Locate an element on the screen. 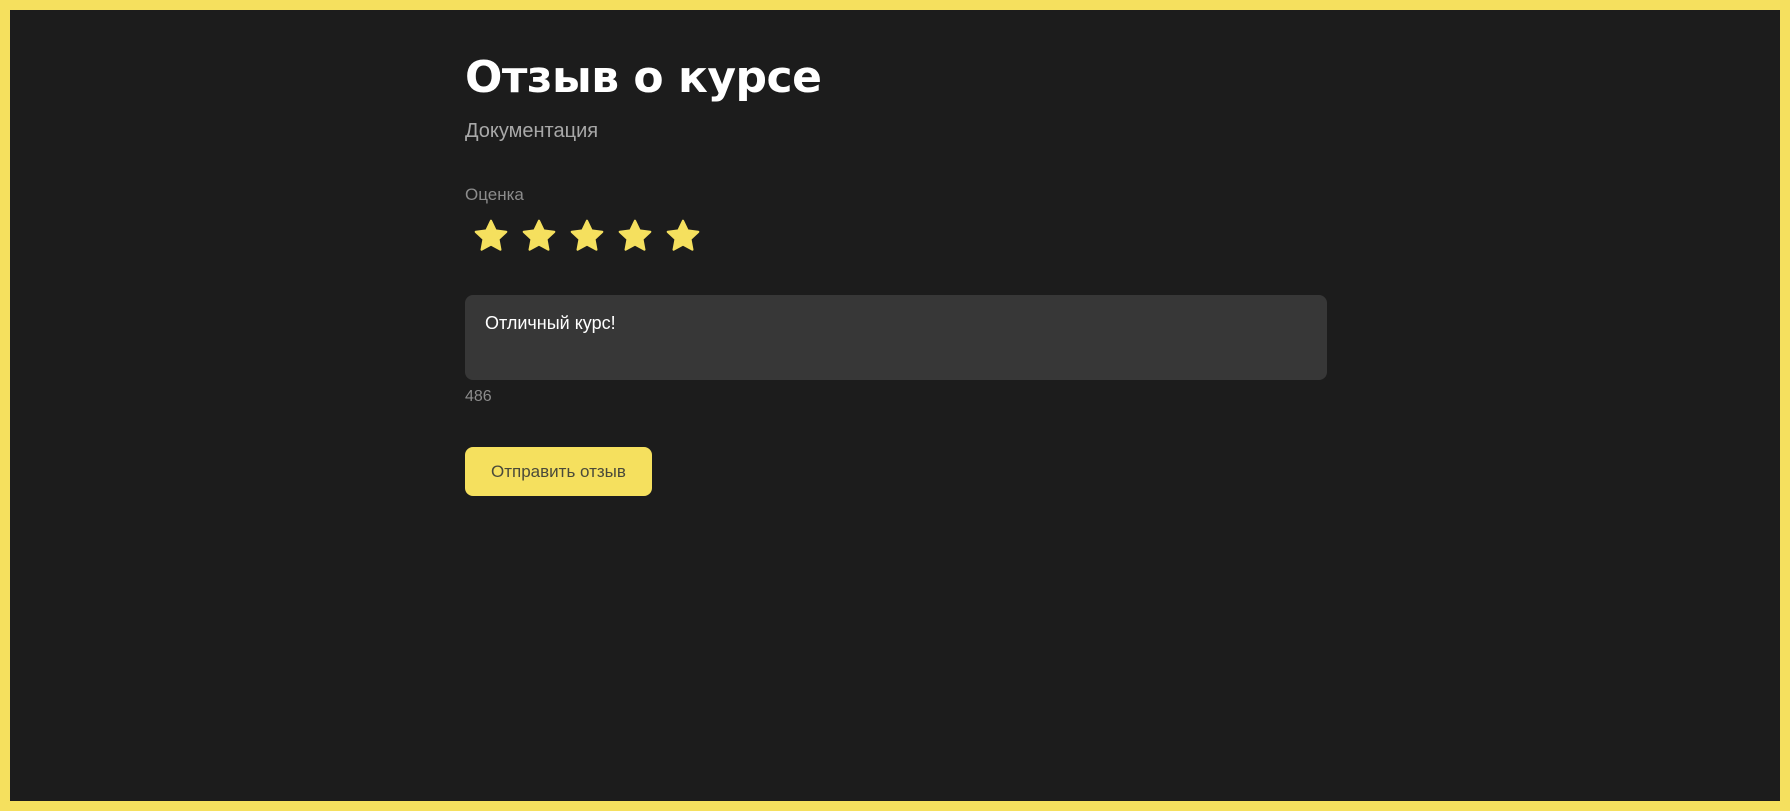 This screenshot has height=811, width=1790. course-name: Документация is located at coordinates (532, 131).